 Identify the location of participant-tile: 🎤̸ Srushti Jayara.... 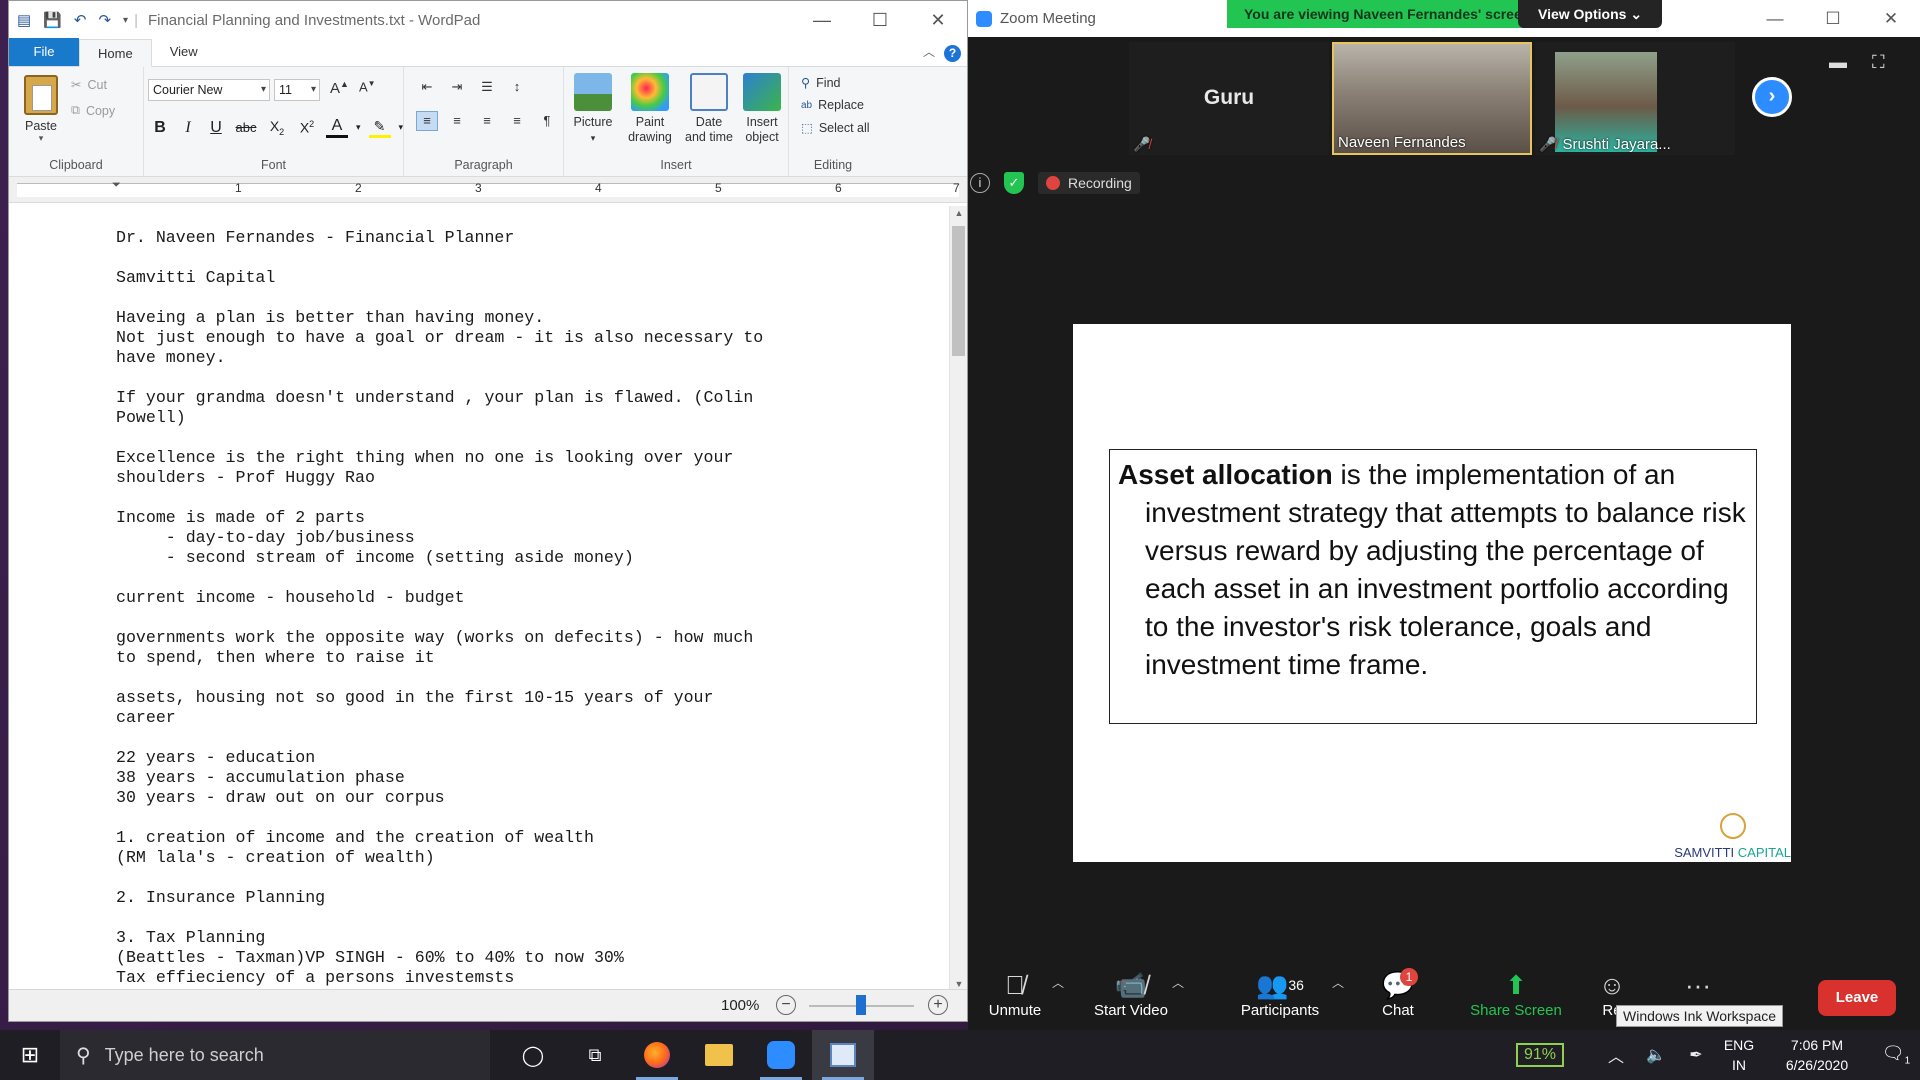
(1635, 98).